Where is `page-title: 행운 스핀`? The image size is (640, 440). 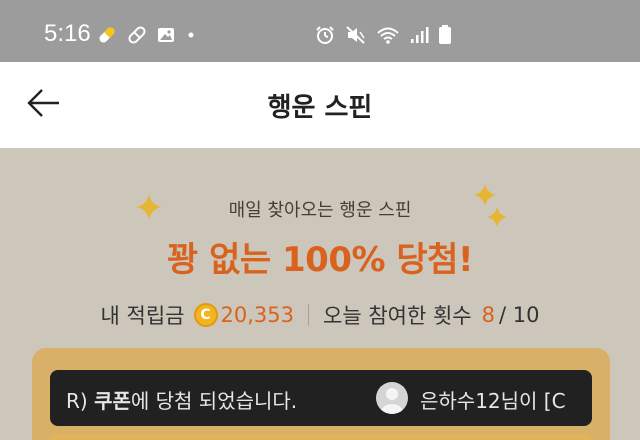
page-title: 행운 스핀 is located at coordinates (320, 108).